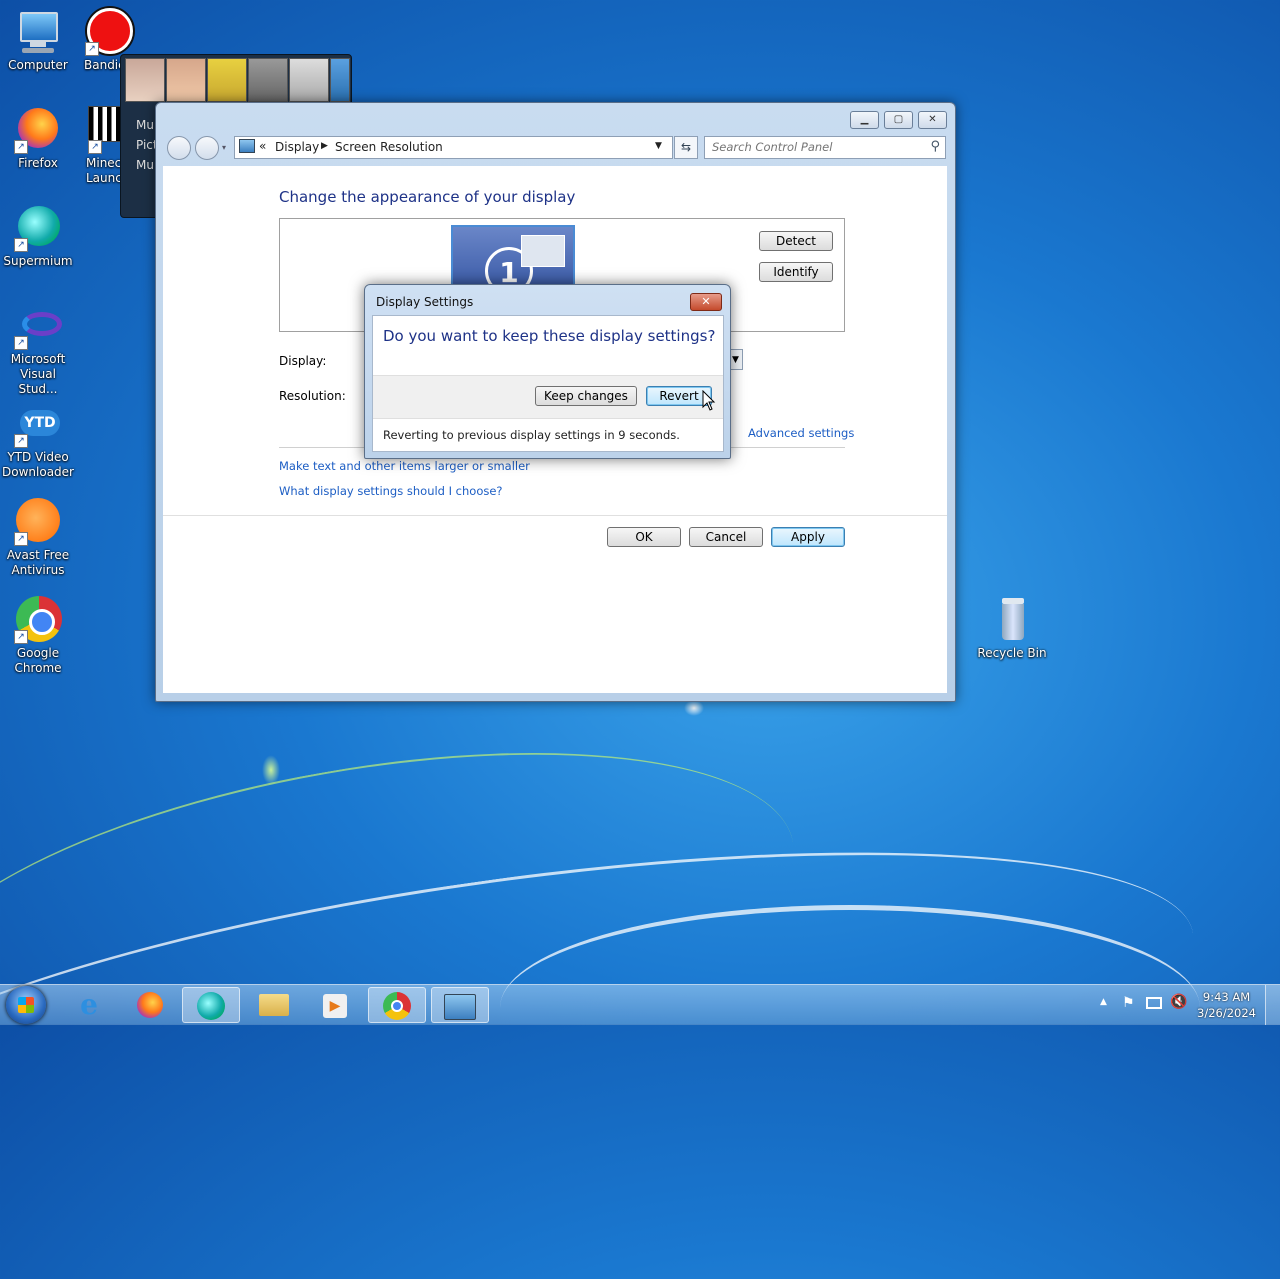  I want to click on bandicam-icon: ↗, so click(109, 32).